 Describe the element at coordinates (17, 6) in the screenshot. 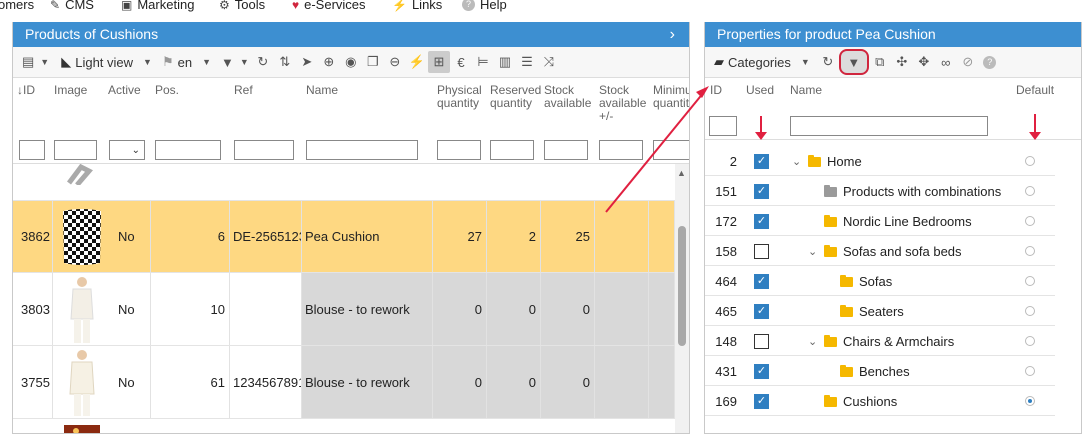

I see `menu-customers: omers` at that location.